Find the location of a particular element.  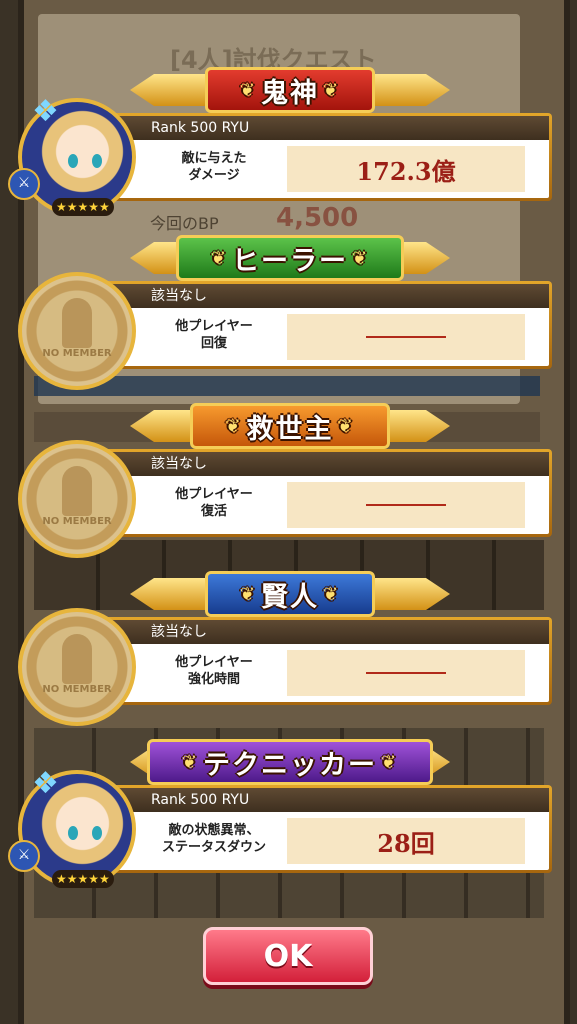

award-banner-sage: ❦ 賢人 ❦ is located at coordinates (290, 594).